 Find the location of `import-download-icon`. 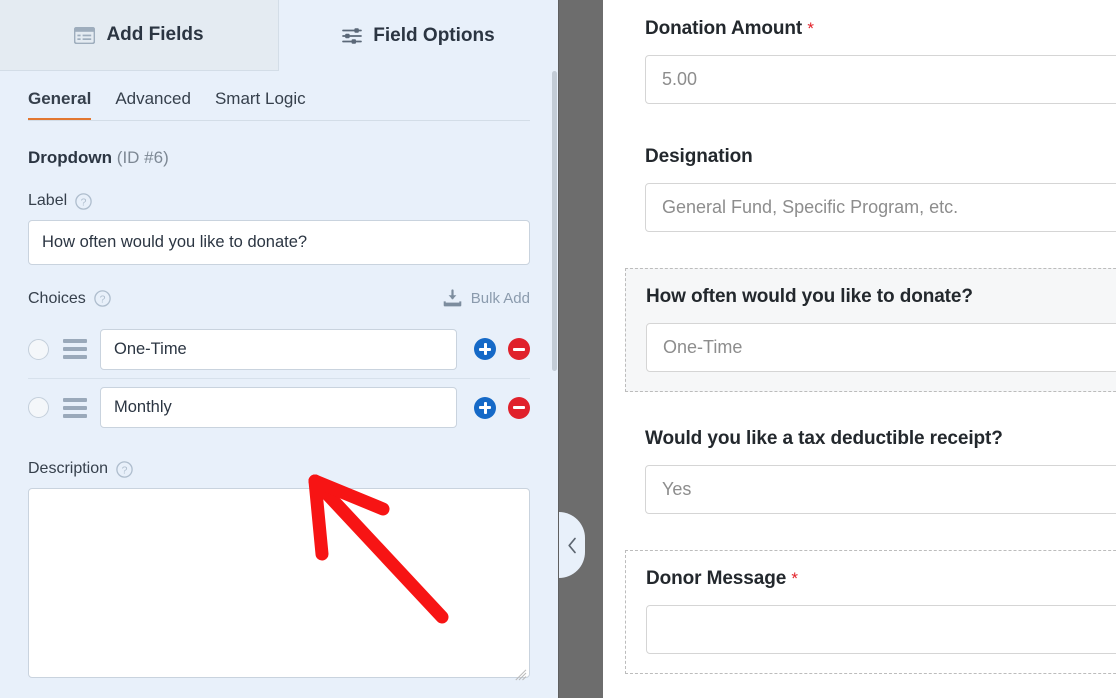

import-download-icon is located at coordinates (452, 298).